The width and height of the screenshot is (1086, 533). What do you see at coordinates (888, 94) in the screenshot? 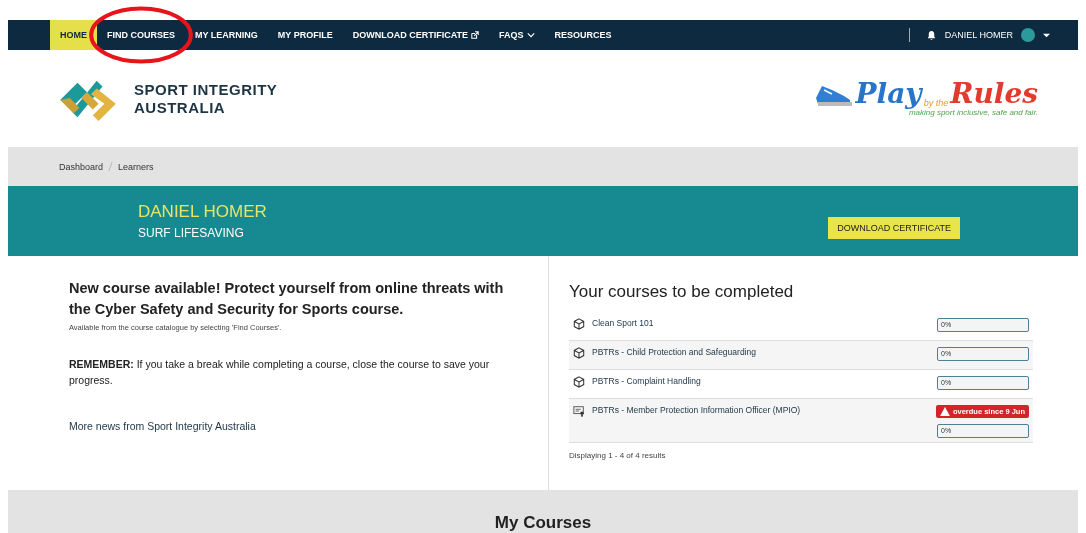
I see `partner-logo-word: Play` at bounding box center [888, 94].